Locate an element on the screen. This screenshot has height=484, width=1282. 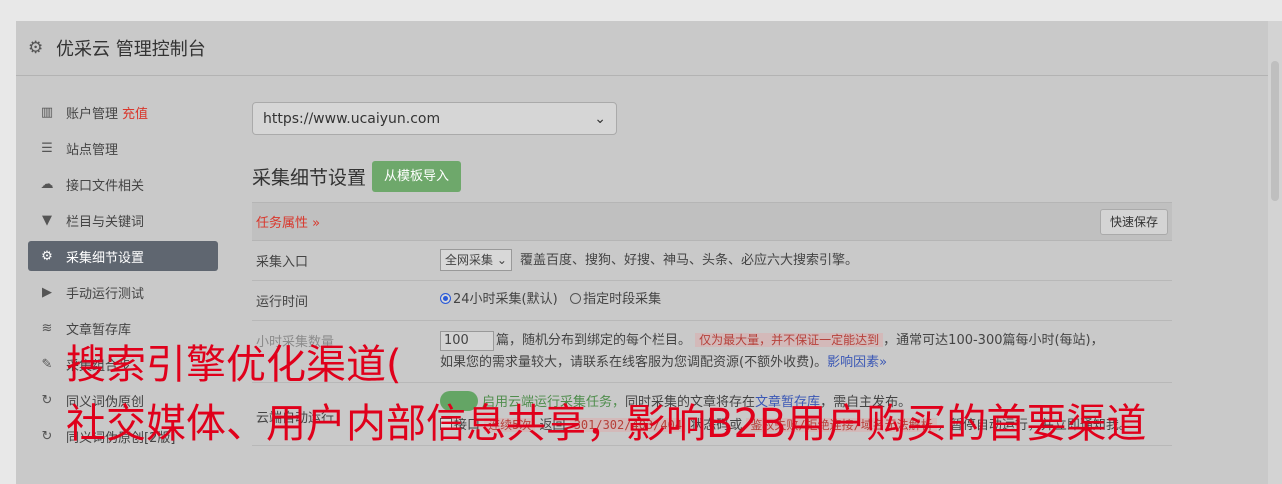
cloud-upload-icon: ☁ is located at coordinates (47, 184).